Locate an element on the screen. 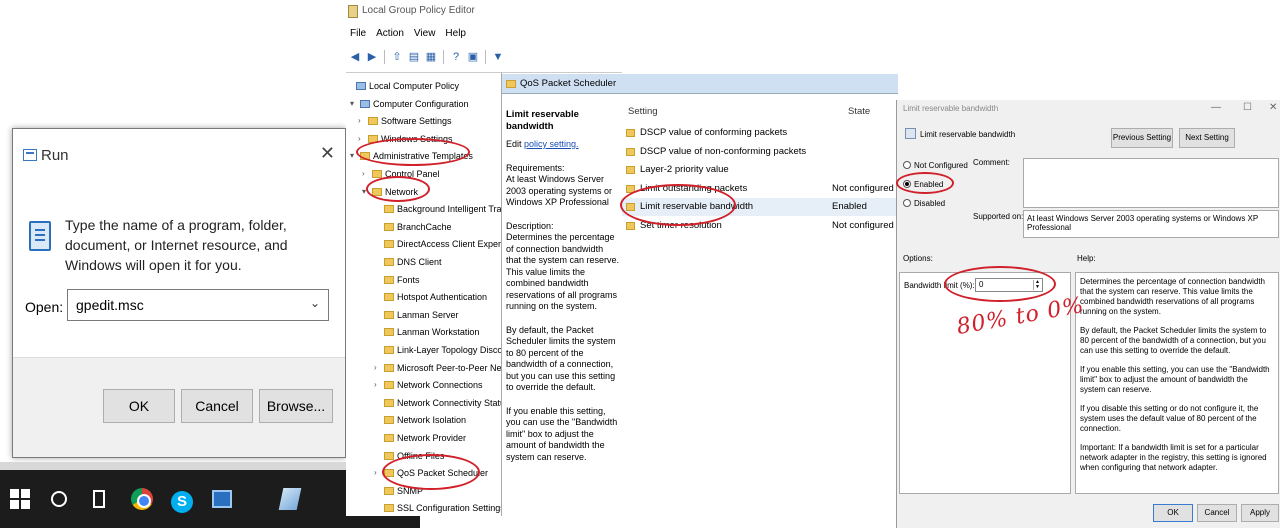 Image resolution: width=1280 pixels, height=528 pixels. radio-disabled: Disabled is located at coordinates (924, 204).